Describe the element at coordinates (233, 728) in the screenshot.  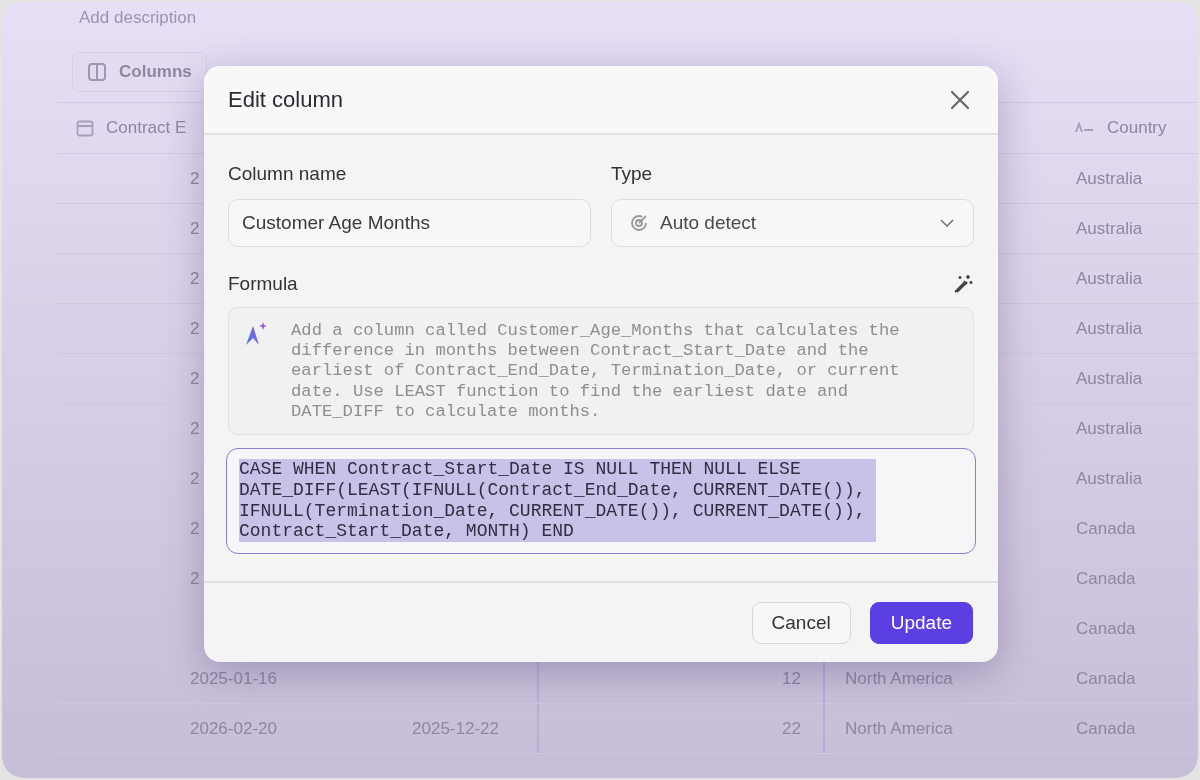
I see `table-cell: 2026-02-20` at that location.